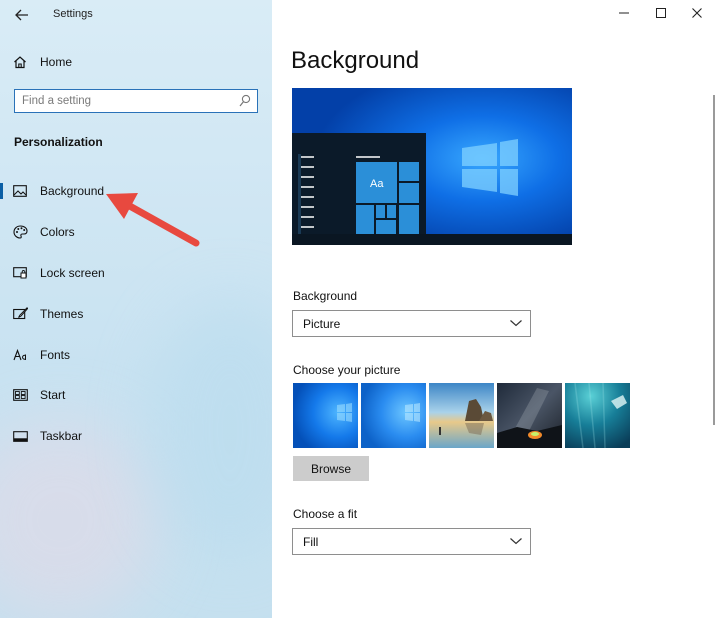 This screenshot has height=618, width=720. I want to click on page-title: Background, so click(355, 60).